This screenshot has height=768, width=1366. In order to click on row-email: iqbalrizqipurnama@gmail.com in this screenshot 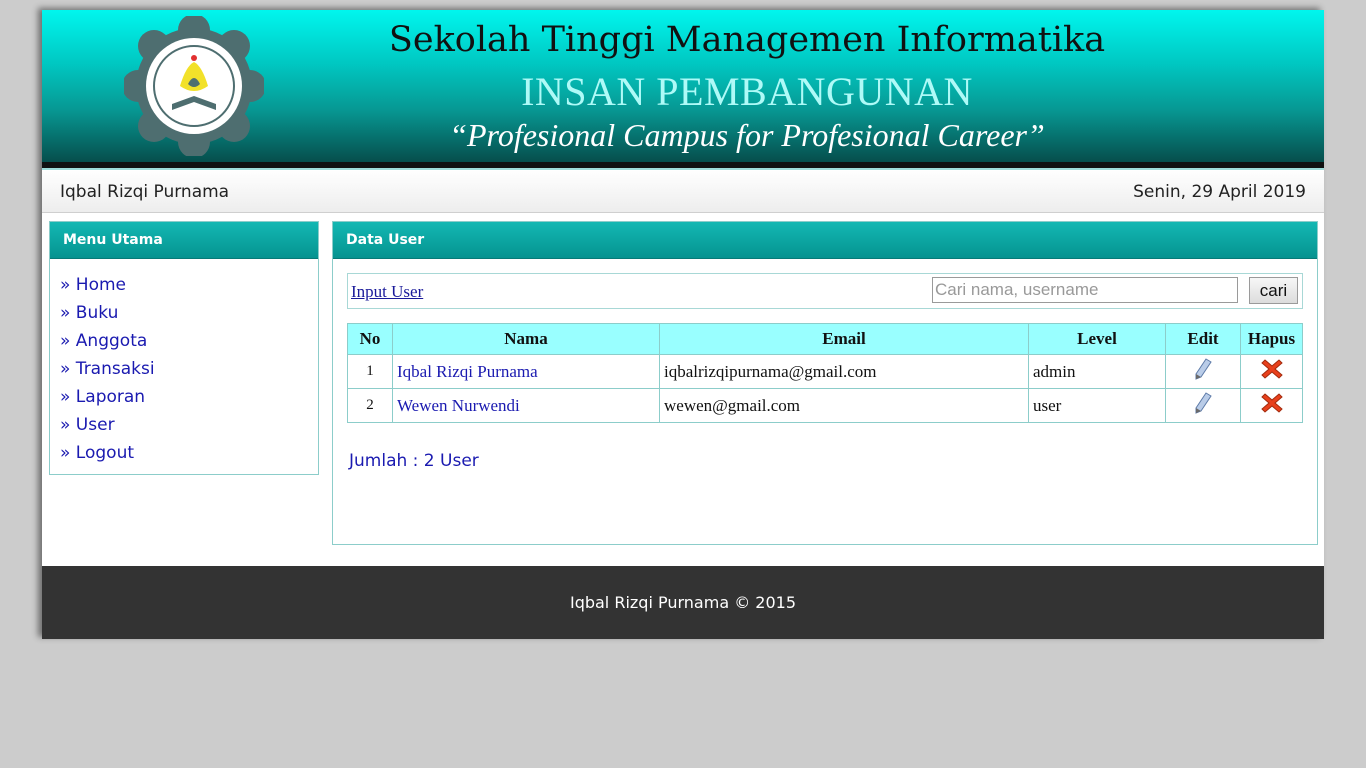, I will do `click(844, 371)`.